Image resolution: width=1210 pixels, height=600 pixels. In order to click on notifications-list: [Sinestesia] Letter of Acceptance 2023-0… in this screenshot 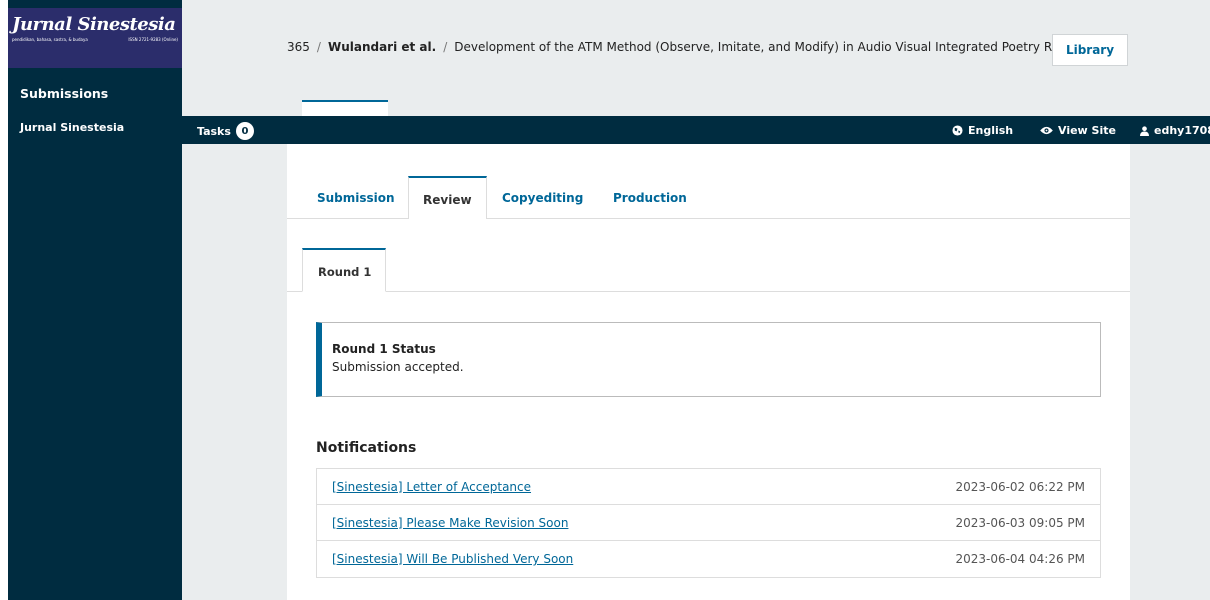, I will do `click(708, 523)`.